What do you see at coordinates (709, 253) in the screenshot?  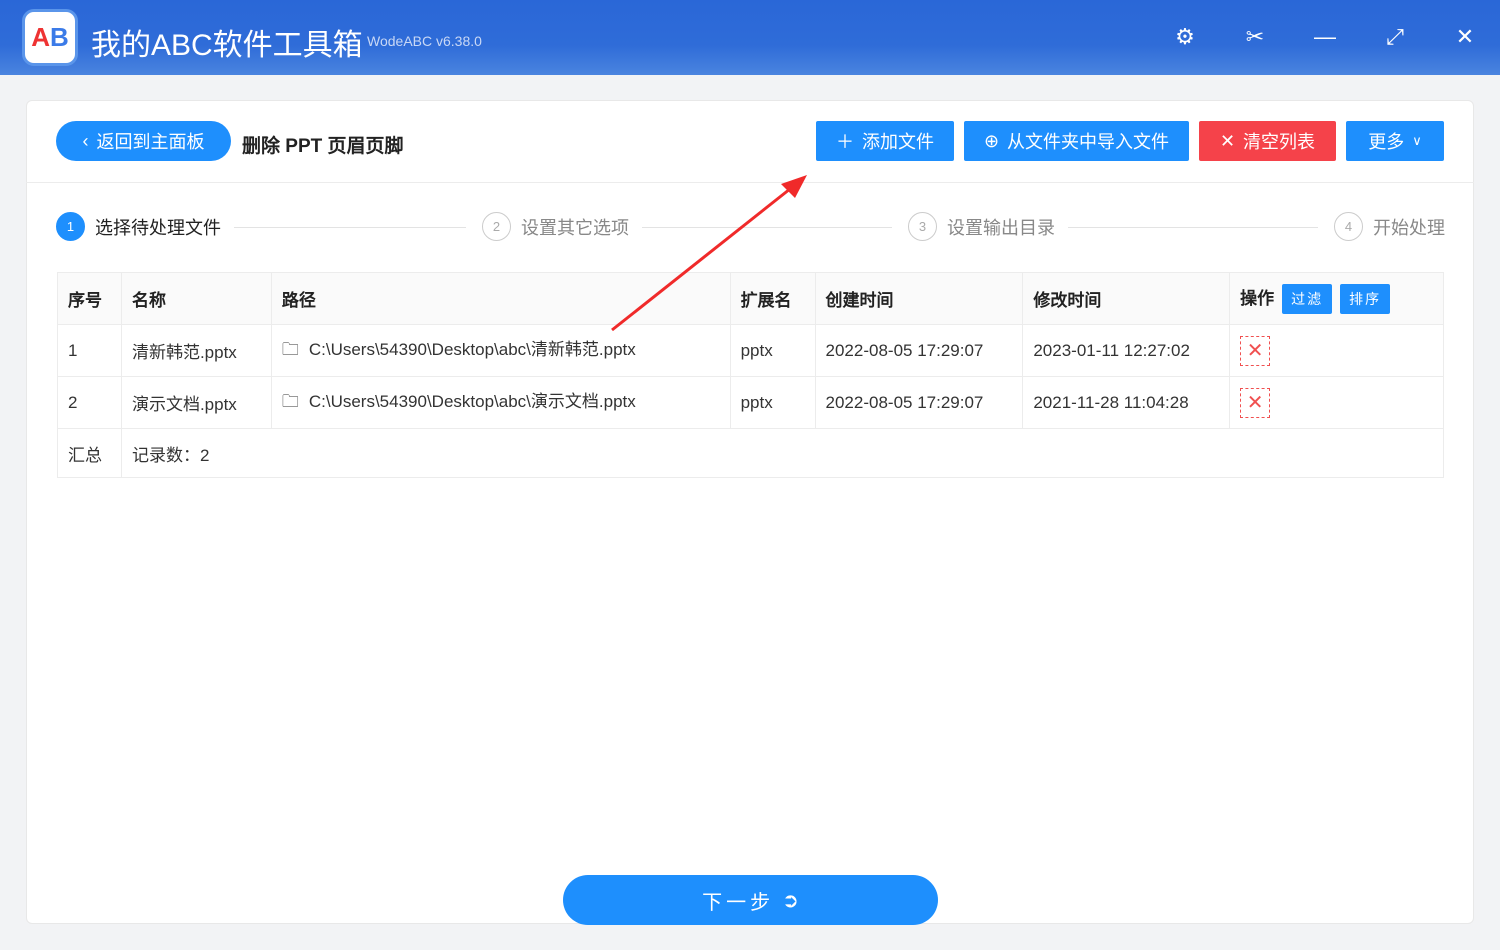 I see `annotation-arrow` at bounding box center [709, 253].